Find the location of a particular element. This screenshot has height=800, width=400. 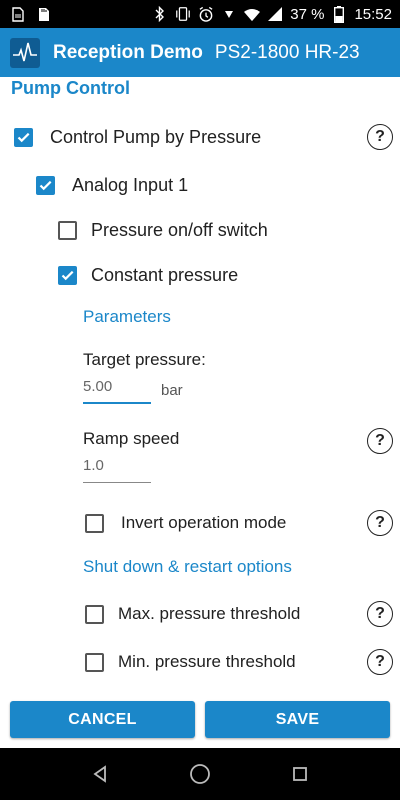

app-title: Reception Demo is located at coordinates (128, 52).